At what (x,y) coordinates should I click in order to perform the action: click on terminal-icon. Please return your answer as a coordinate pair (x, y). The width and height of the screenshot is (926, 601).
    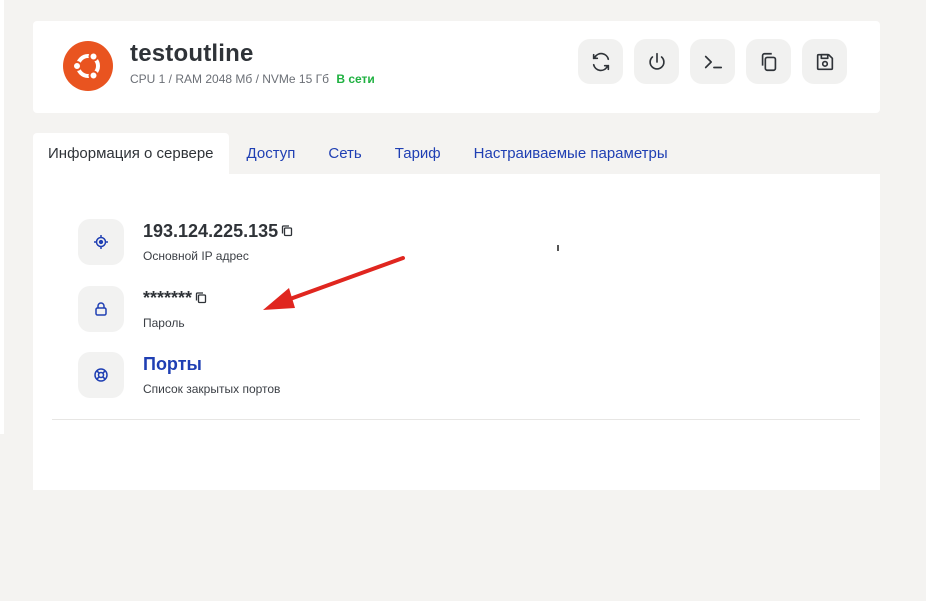
    Looking at the image, I should click on (713, 61).